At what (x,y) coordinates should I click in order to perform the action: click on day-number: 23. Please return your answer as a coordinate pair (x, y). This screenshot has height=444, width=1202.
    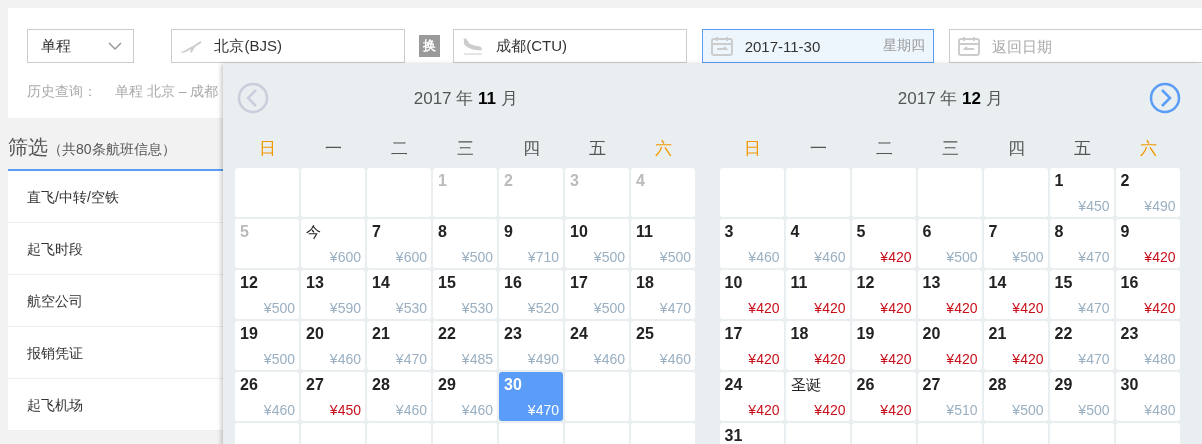
    Looking at the image, I should click on (1129, 334).